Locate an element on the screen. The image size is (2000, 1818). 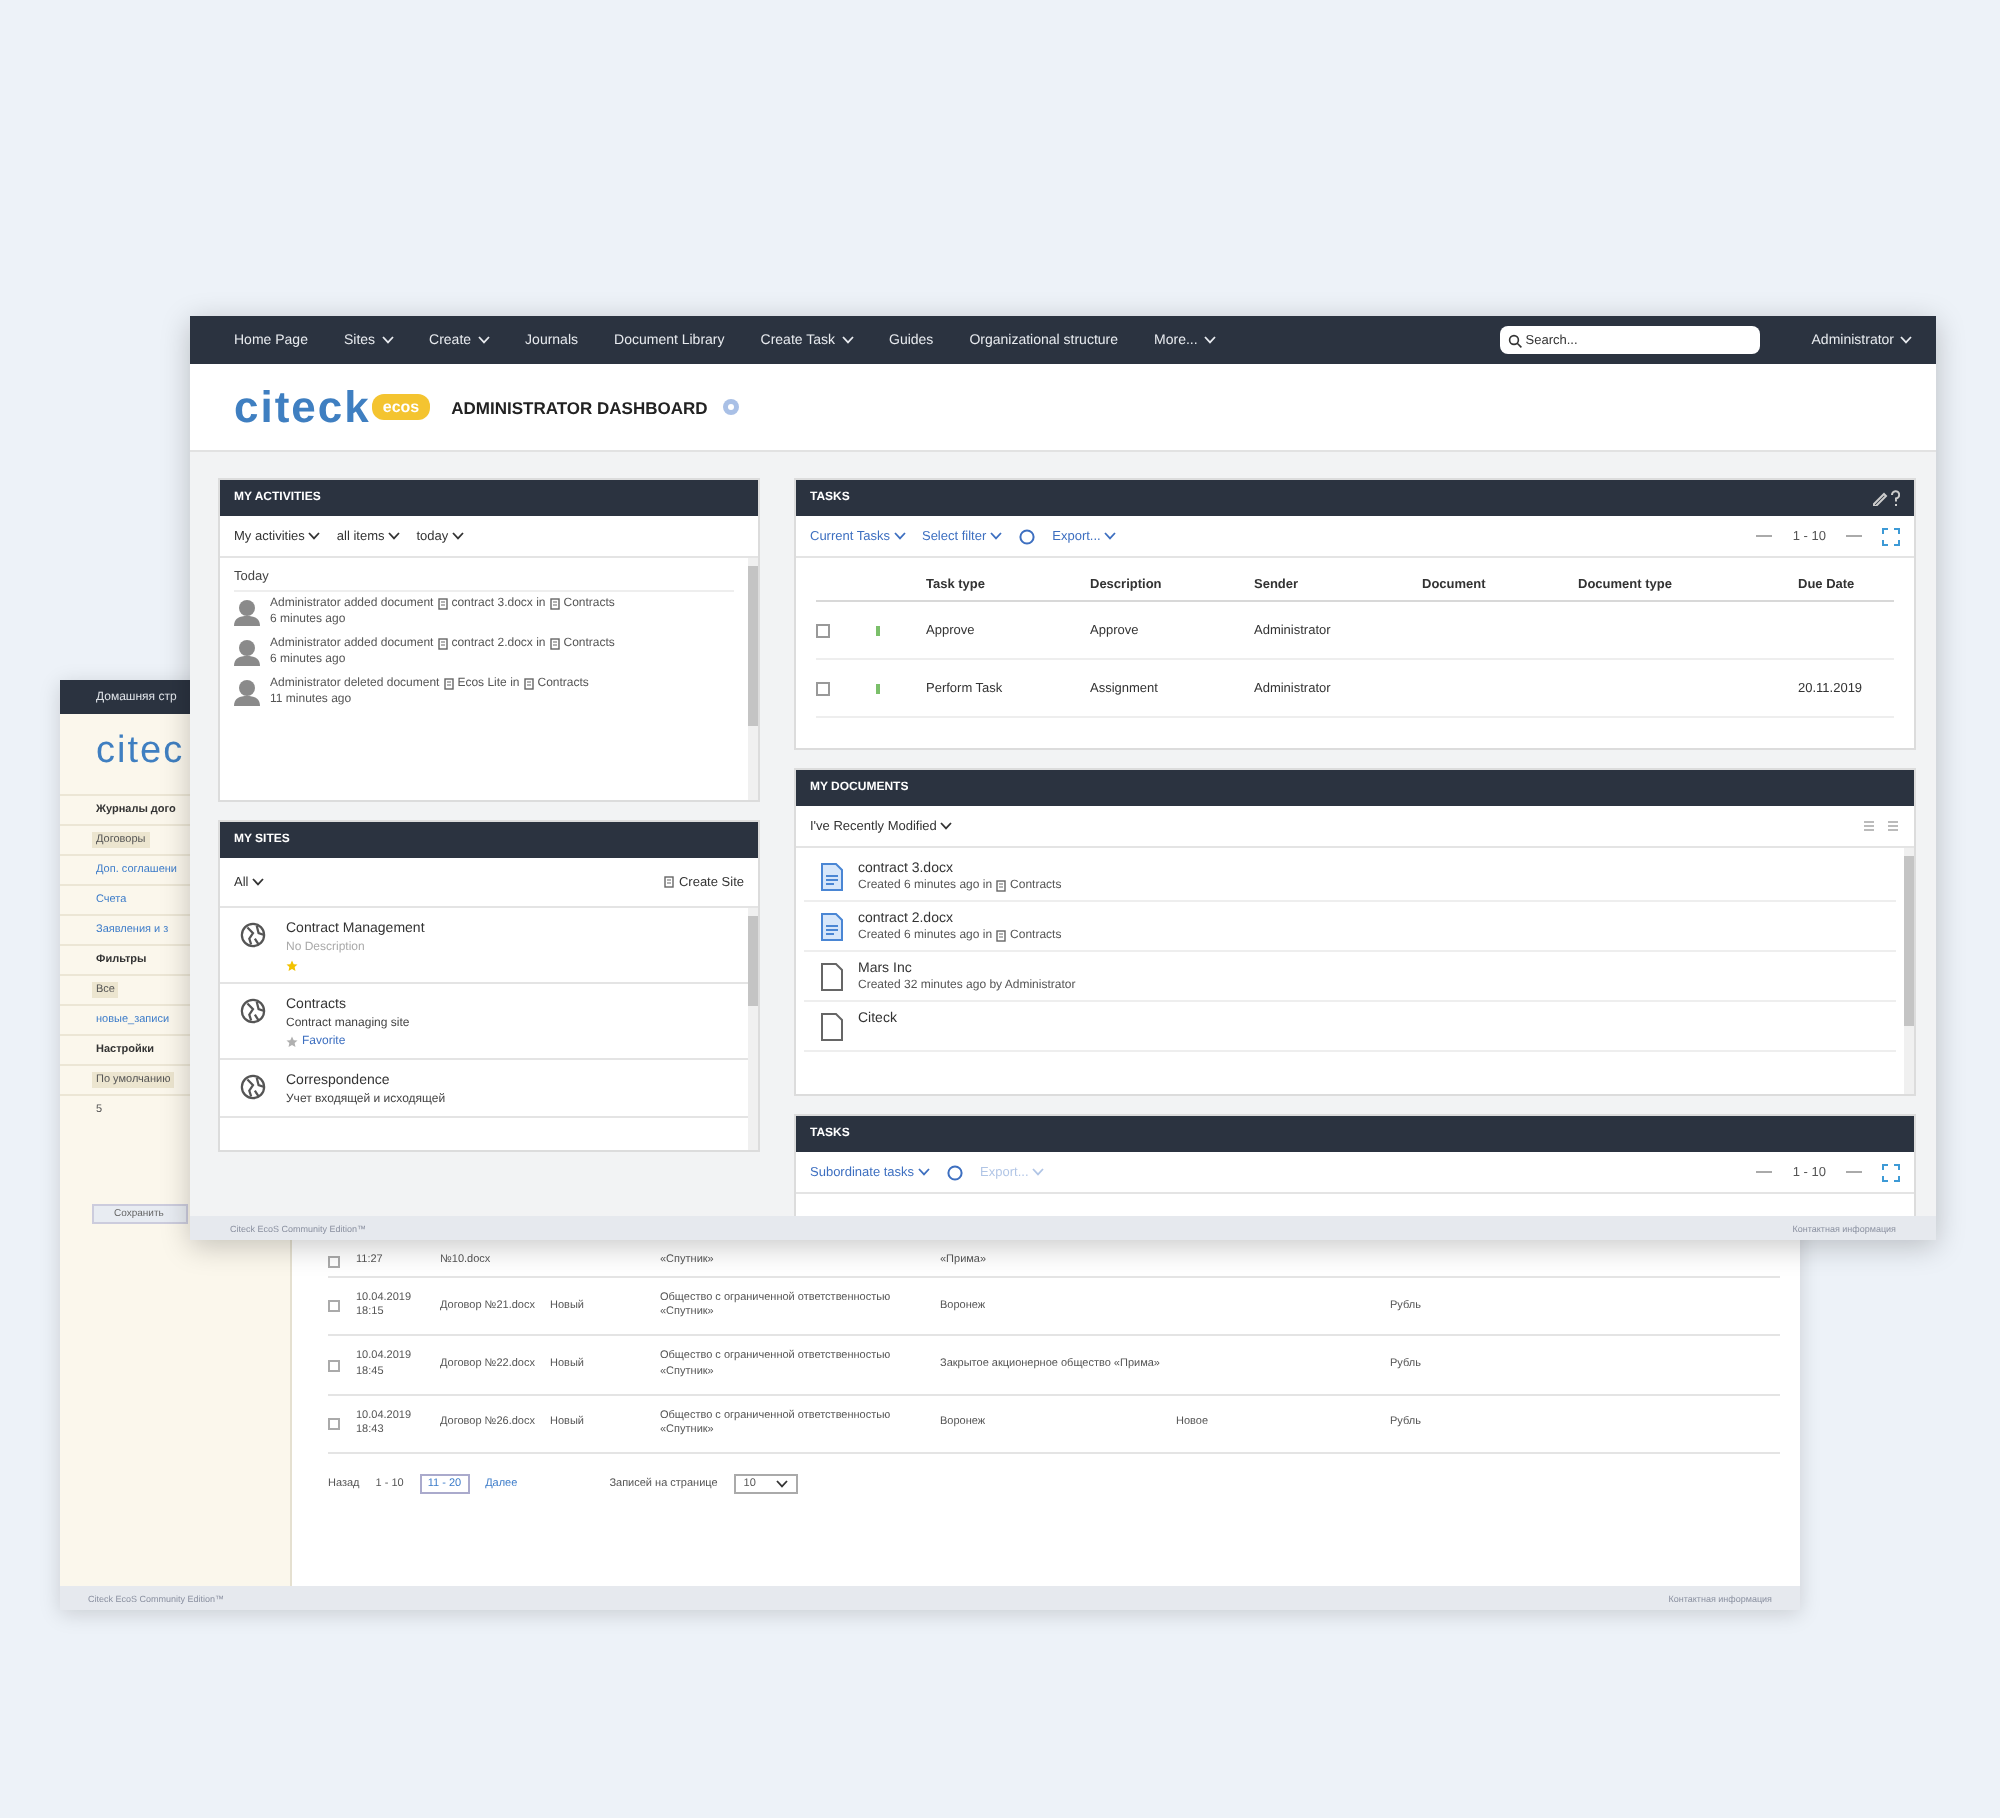
edit-icon is located at coordinates (1886, 498).